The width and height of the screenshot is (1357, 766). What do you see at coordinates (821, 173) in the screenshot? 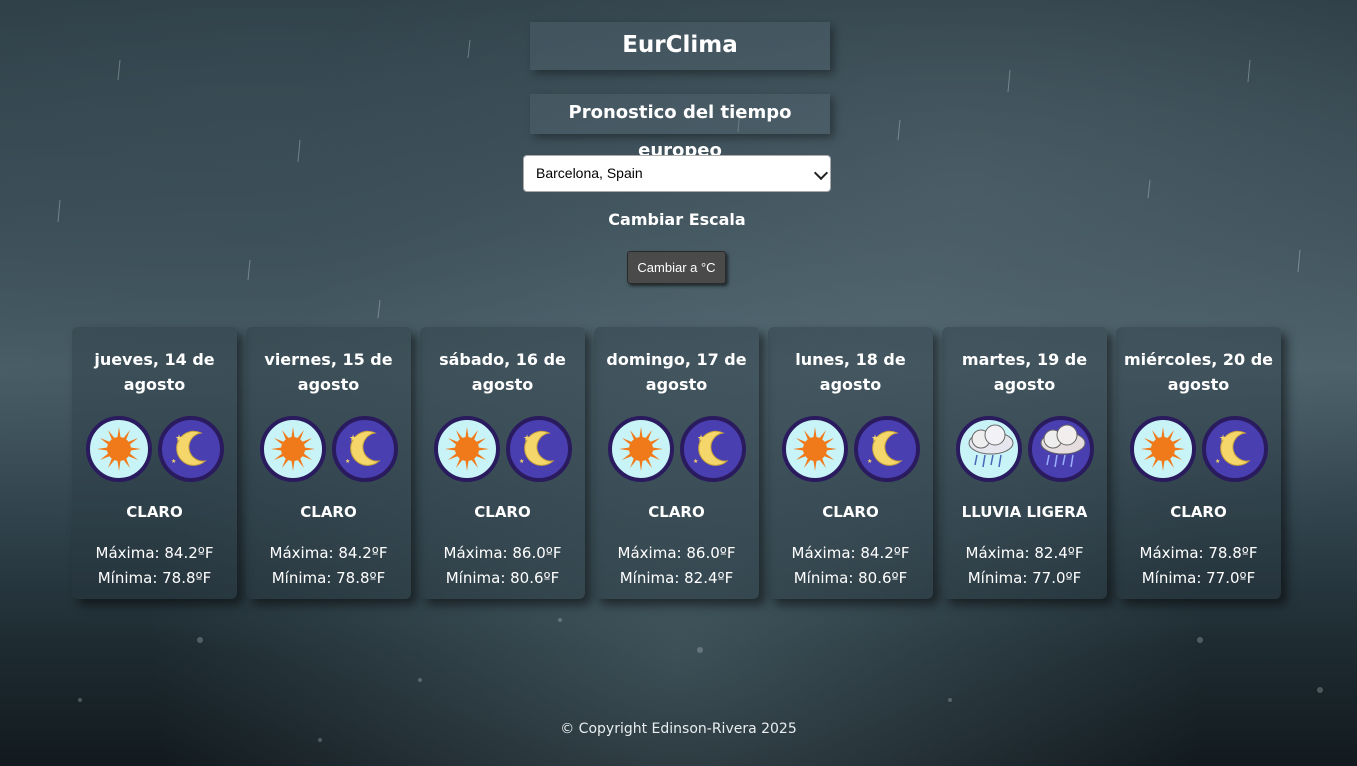
I see `chevron-down-icon` at bounding box center [821, 173].